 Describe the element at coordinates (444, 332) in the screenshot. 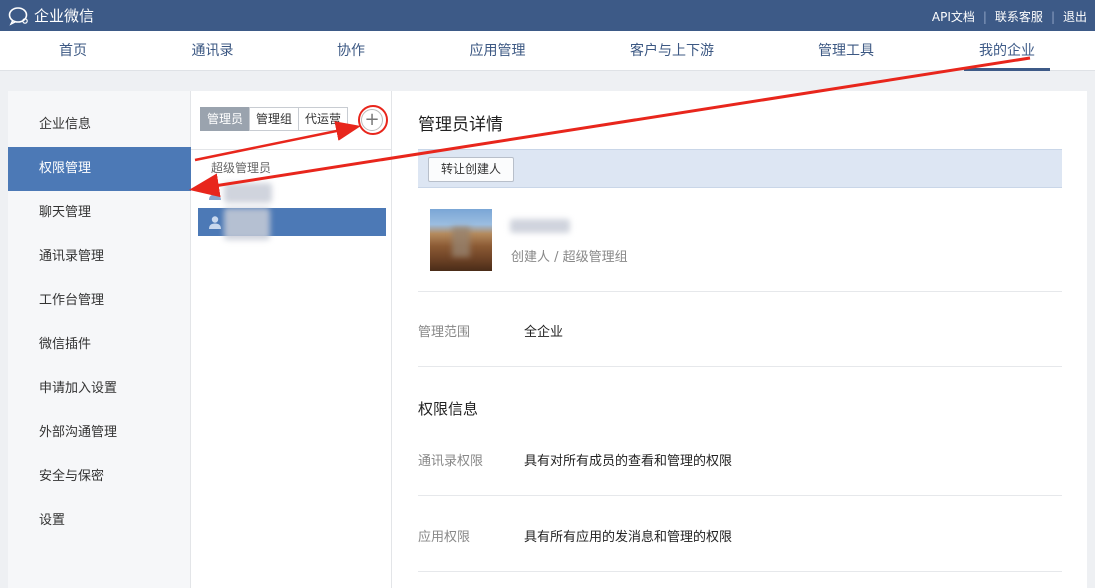

I see `scope-label: 管理范围` at that location.